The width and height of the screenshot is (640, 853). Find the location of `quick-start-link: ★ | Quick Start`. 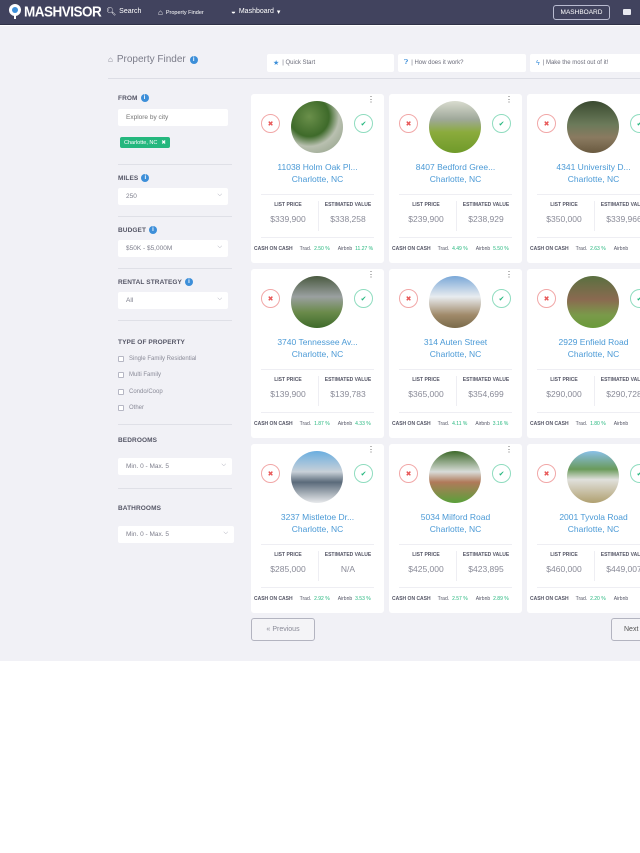

quick-start-link: ★ | Quick Start is located at coordinates (330, 63).